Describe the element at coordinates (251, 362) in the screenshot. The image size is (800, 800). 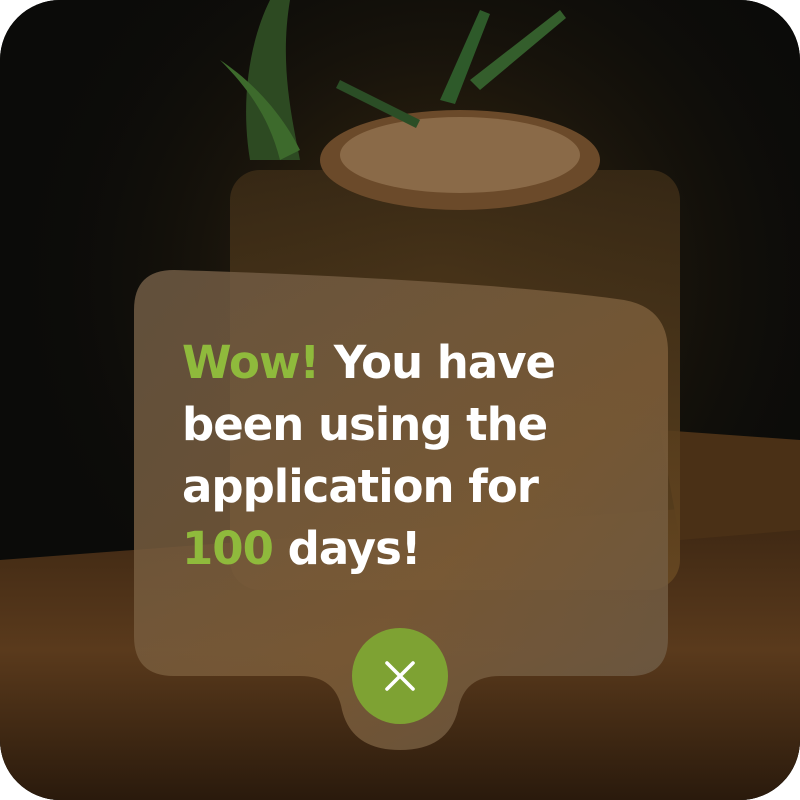
I see `message-exclaim: Wow!` at that location.